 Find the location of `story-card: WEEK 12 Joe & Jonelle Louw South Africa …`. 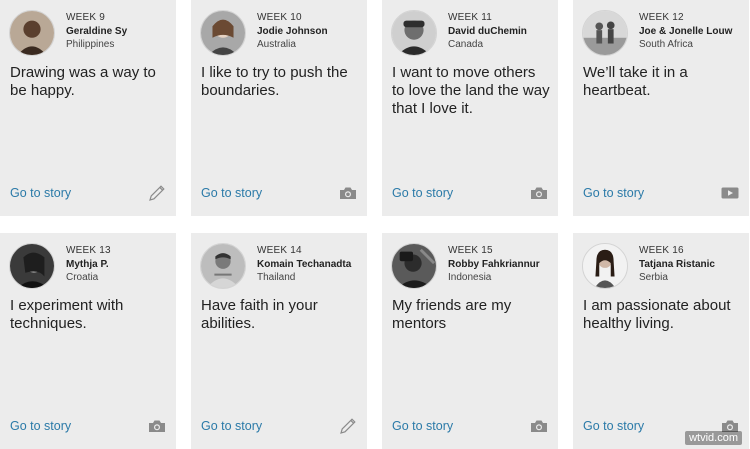

story-card: WEEK 12 Joe & Jonelle Louw South Africa … is located at coordinates (661, 108).